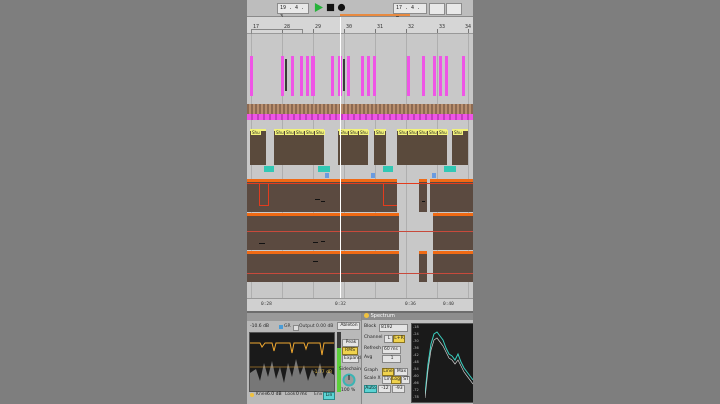  What do you see at coordinates (454, 9) in the screenshot?
I see `punch-switch` at bounding box center [454, 9].